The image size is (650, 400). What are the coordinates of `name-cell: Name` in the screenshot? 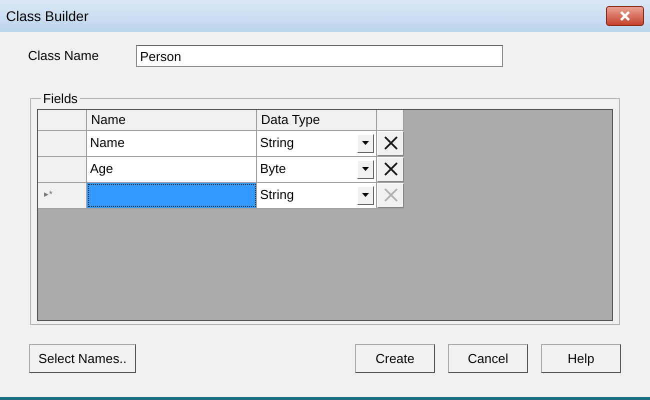 It's located at (172, 143).